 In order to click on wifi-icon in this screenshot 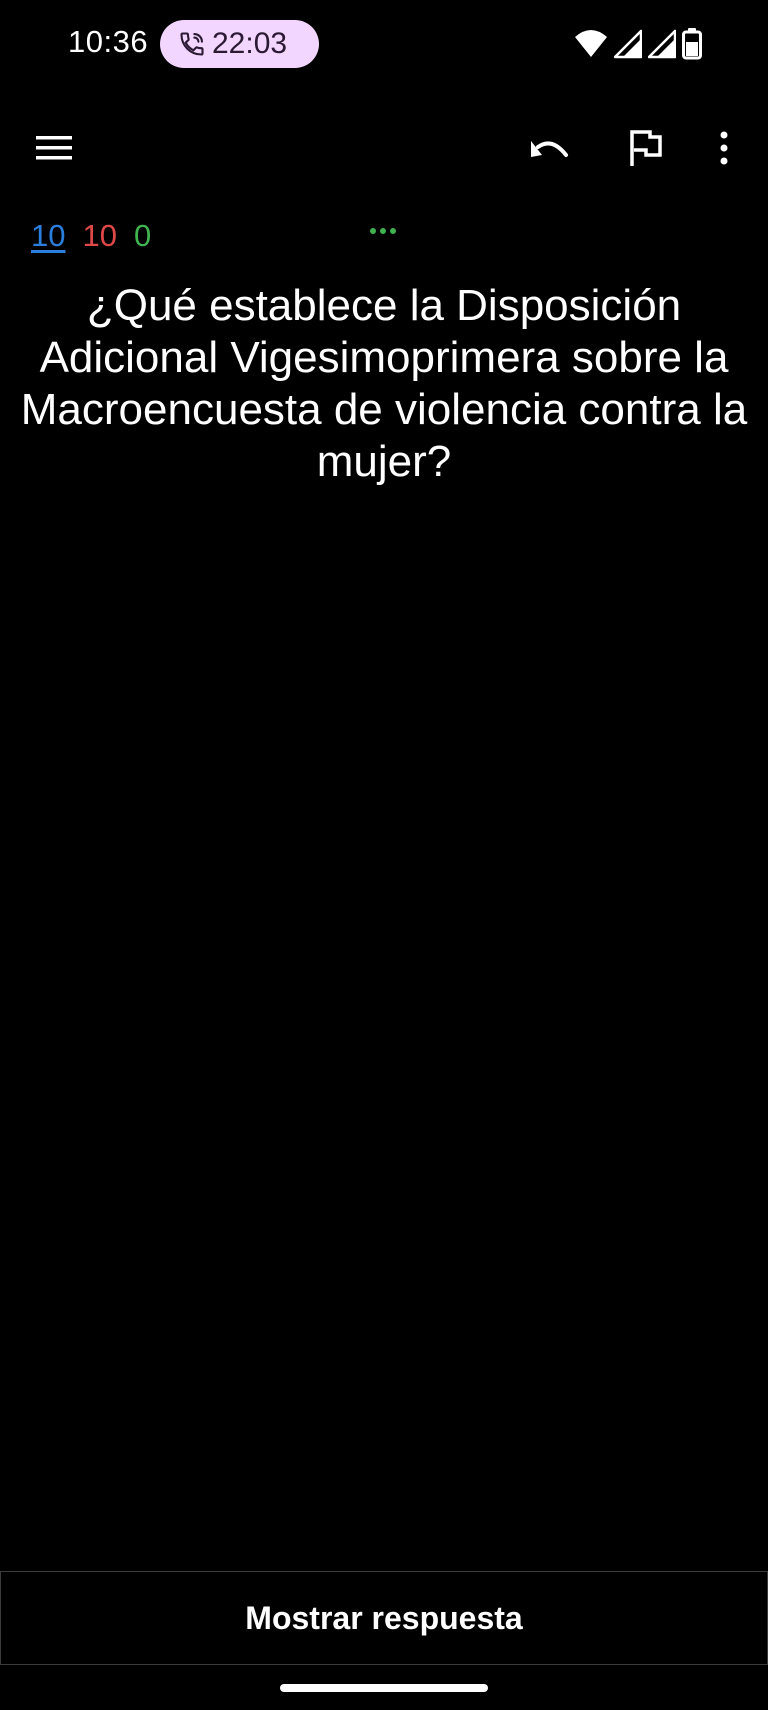, I will do `click(591, 43)`.